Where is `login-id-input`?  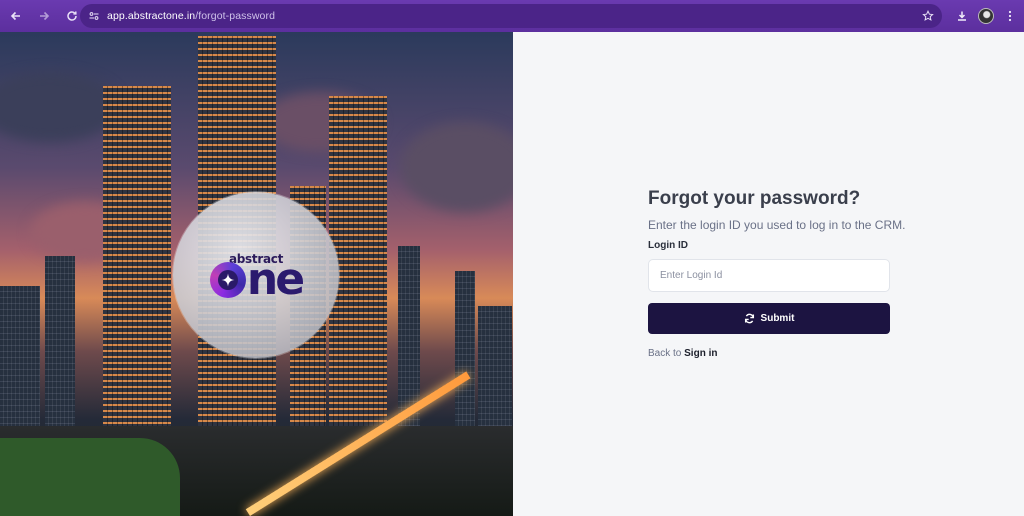 login-id-input is located at coordinates (769, 275).